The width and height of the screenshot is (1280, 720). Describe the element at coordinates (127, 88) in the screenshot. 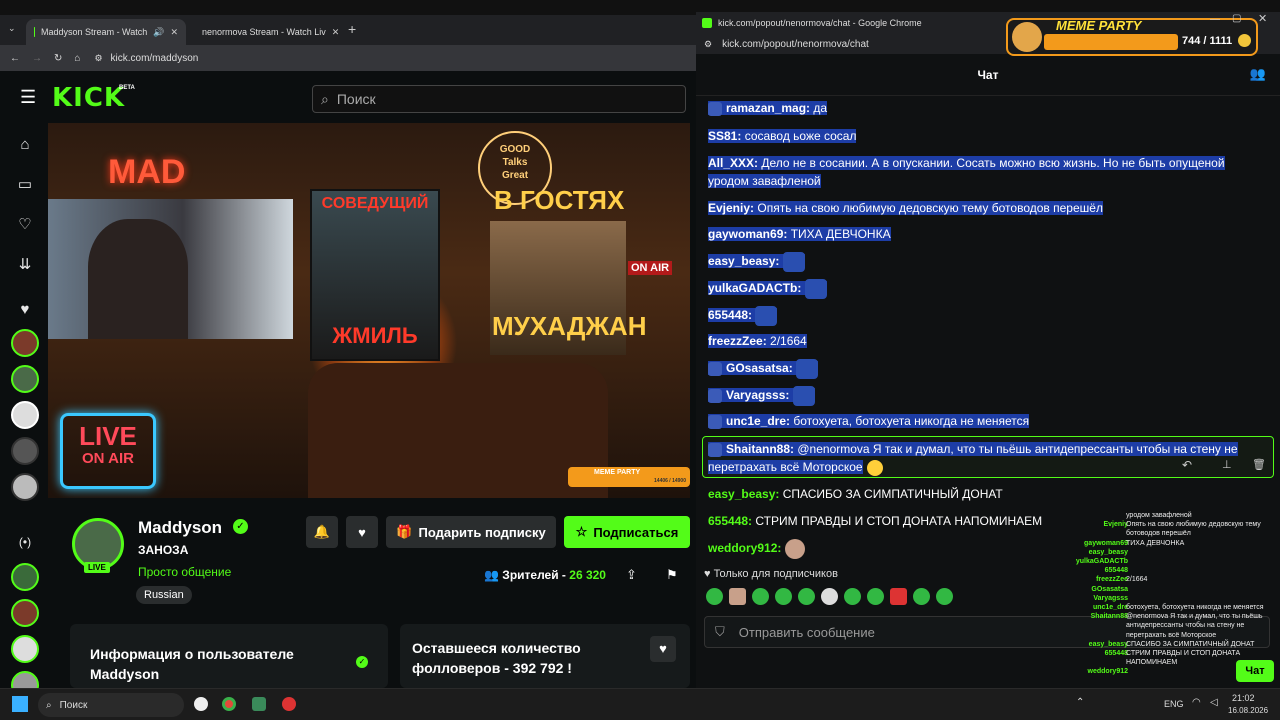

I see `beta-badge: BETA` at that location.